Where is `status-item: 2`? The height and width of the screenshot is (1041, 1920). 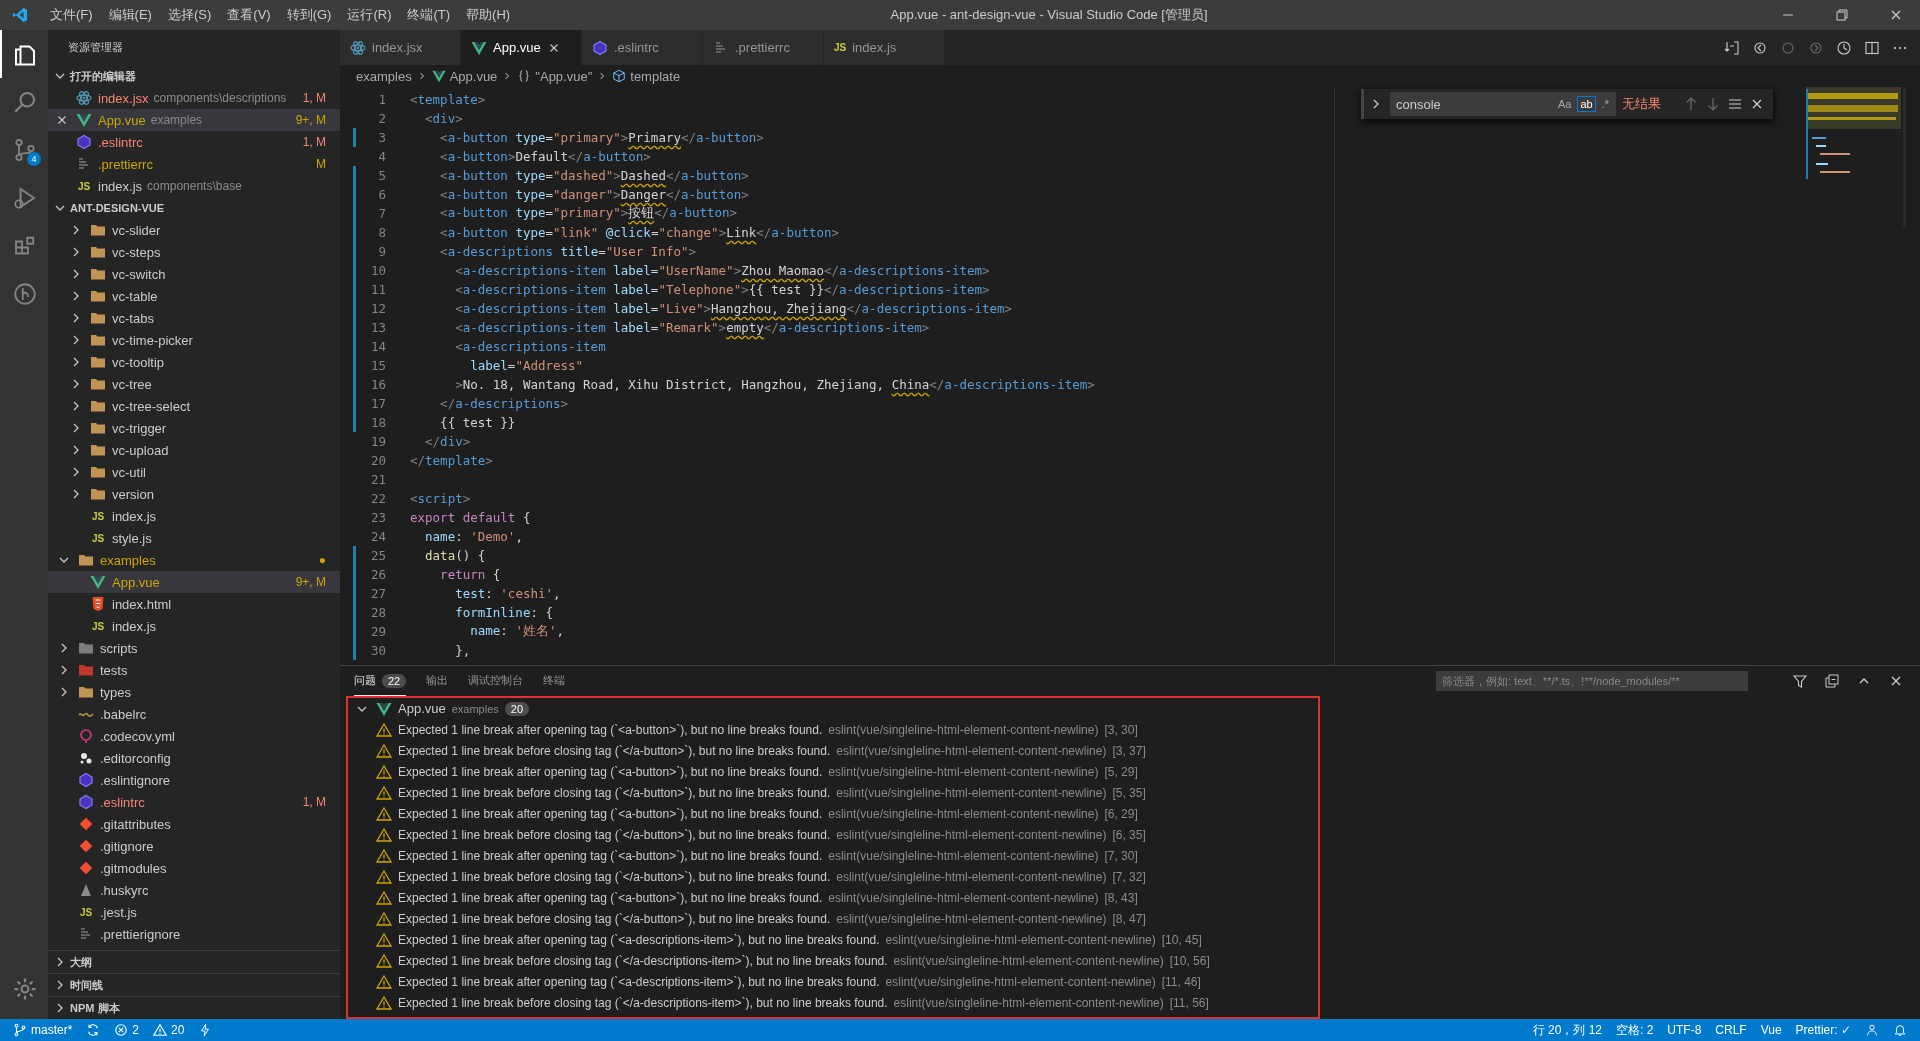 status-item: 2 is located at coordinates (127, 1030).